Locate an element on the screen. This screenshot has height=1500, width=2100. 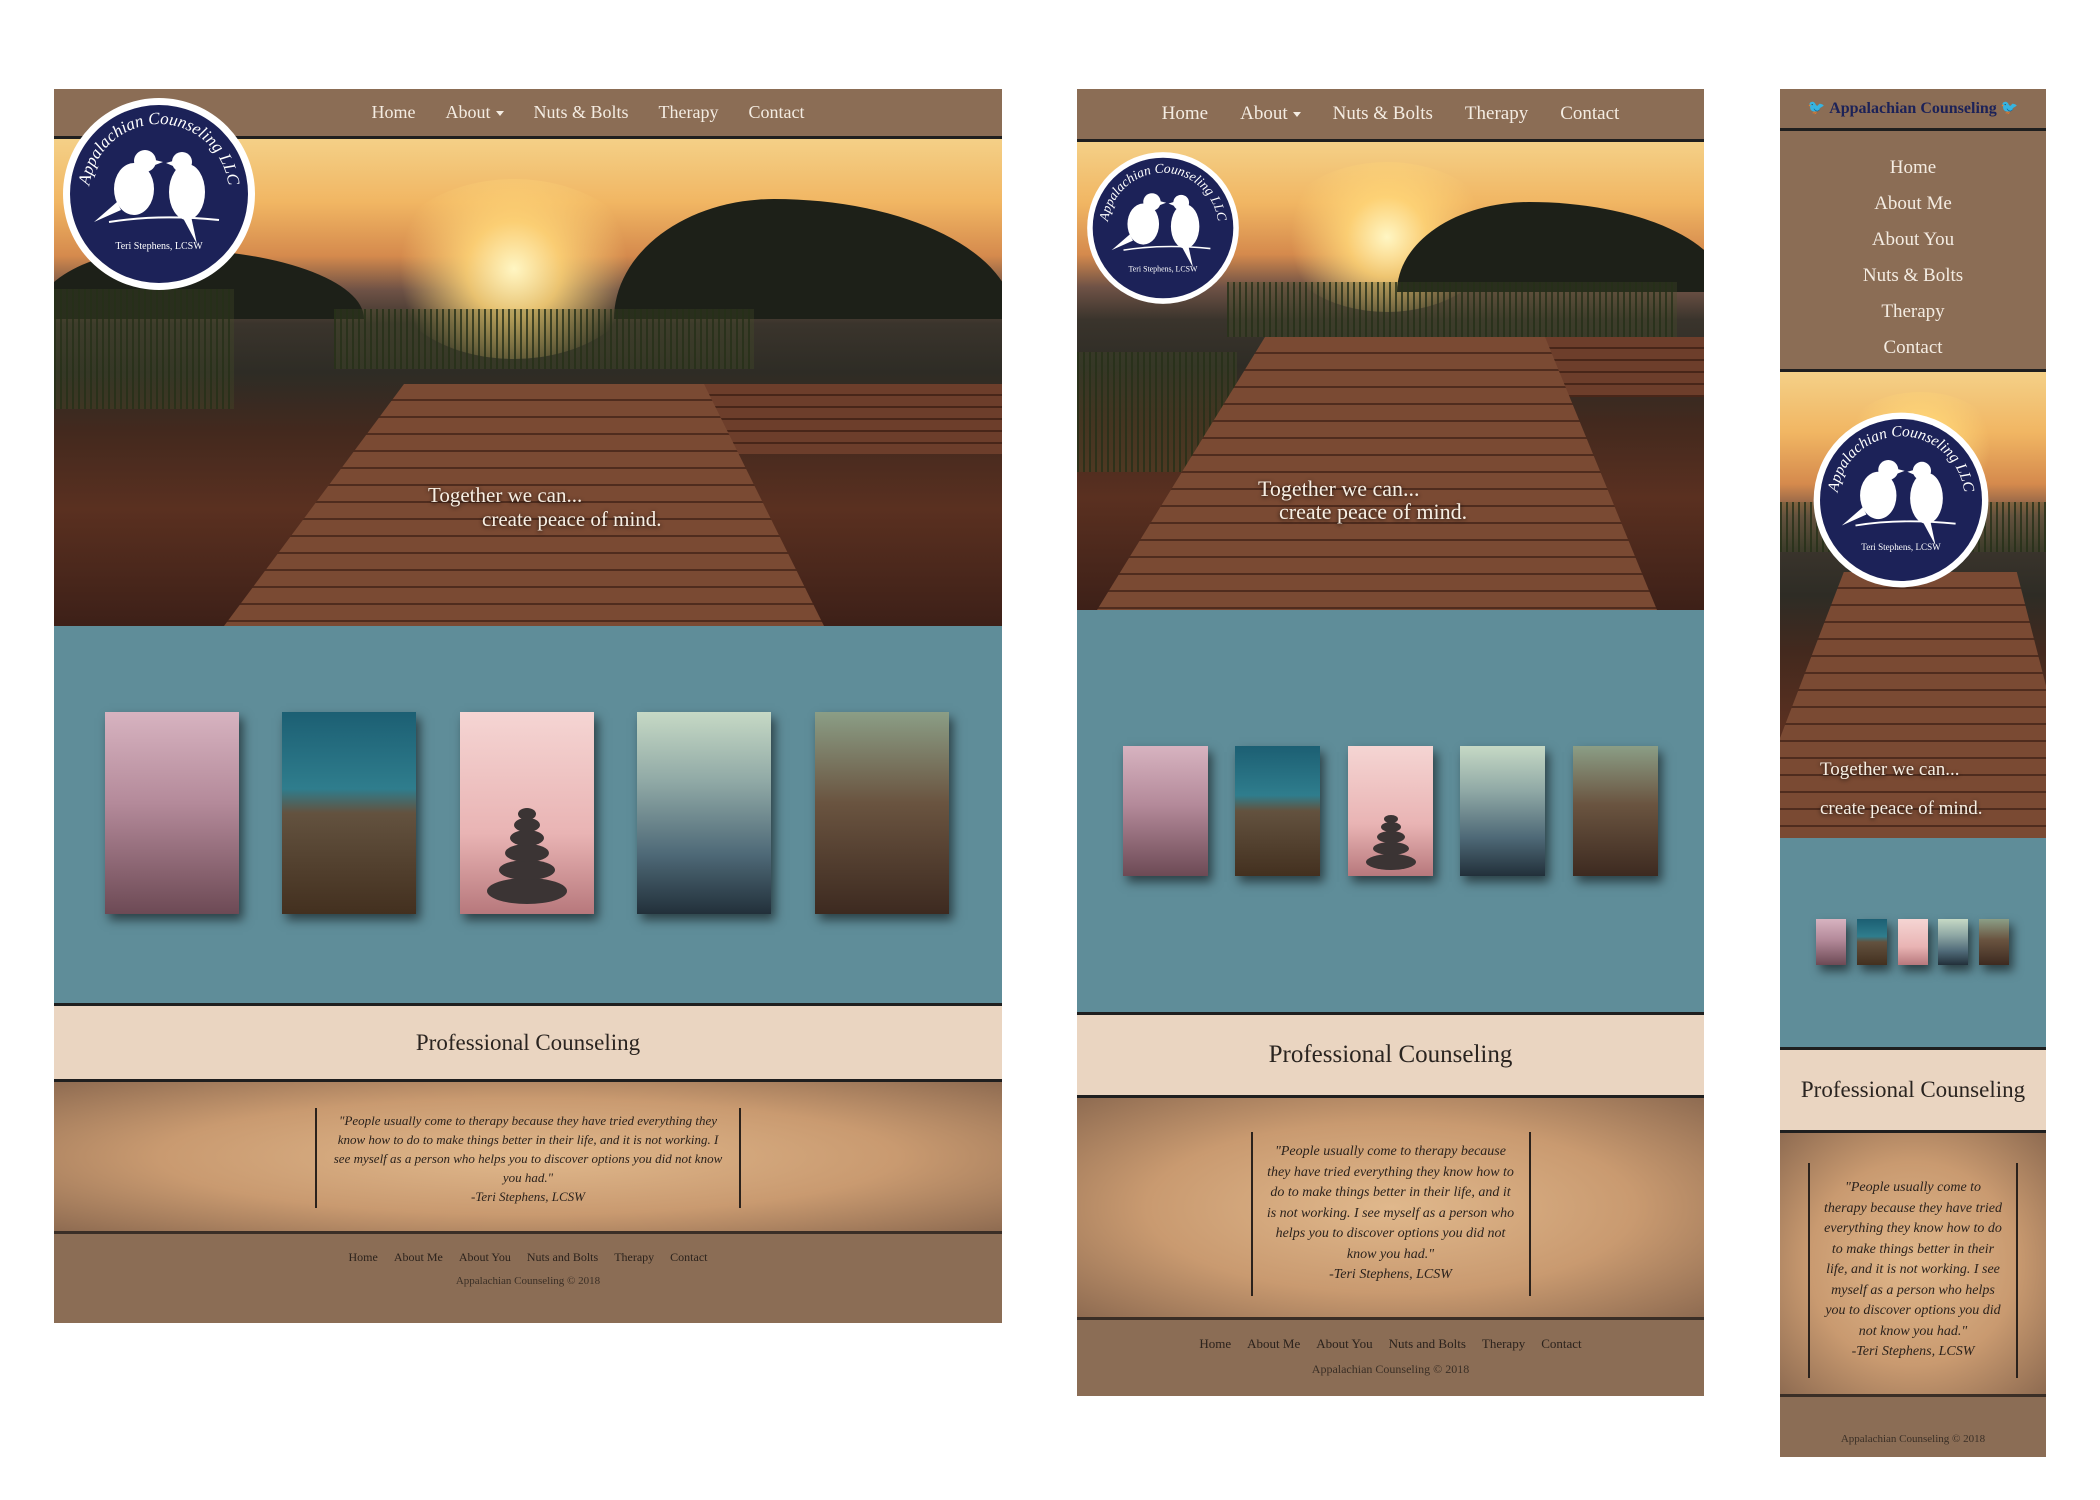
menu-item-home: Home is located at coordinates (1913, 168).